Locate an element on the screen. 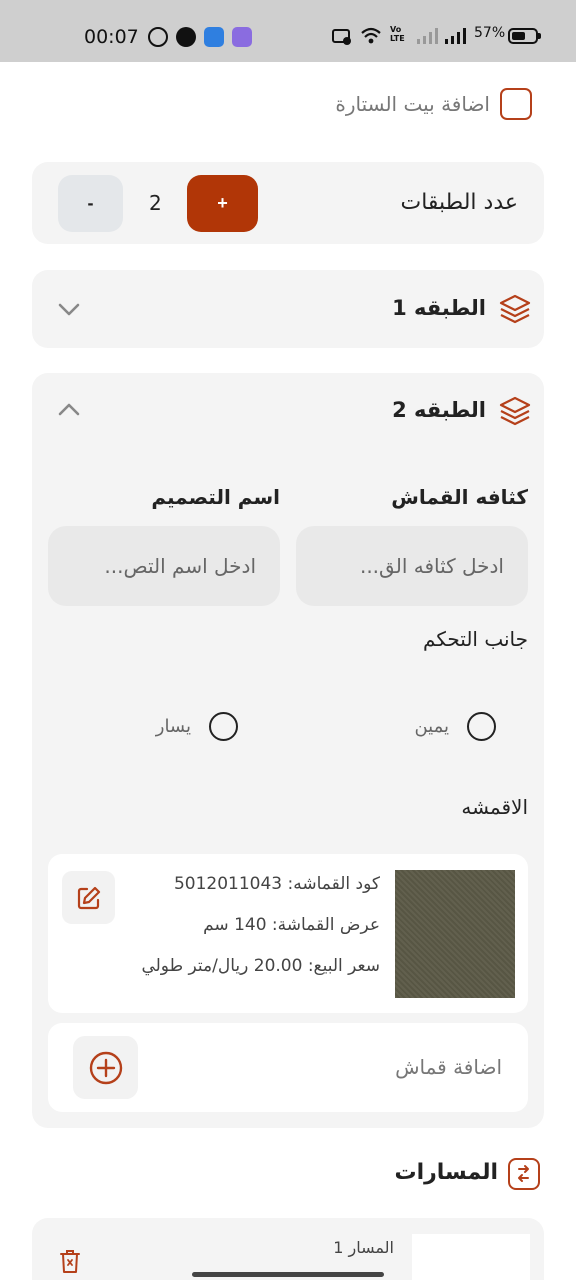  track-thumbnail is located at coordinates (471, 1257).